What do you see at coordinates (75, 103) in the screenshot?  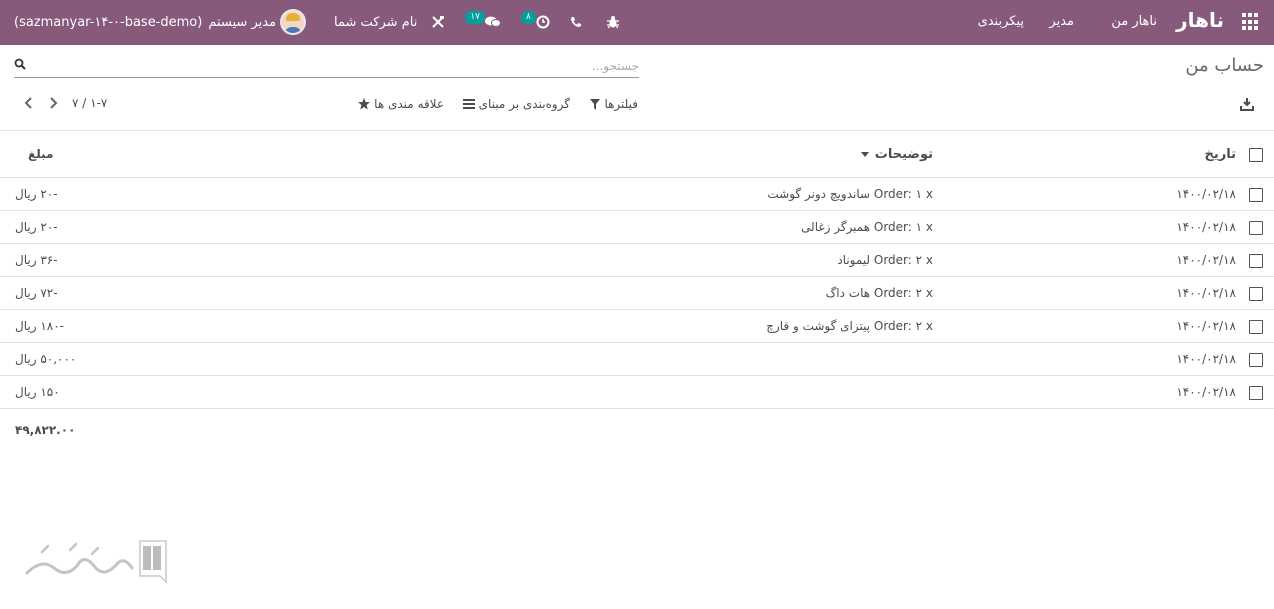 I see `pager-total: ۷` at bounding box center [75, 103].